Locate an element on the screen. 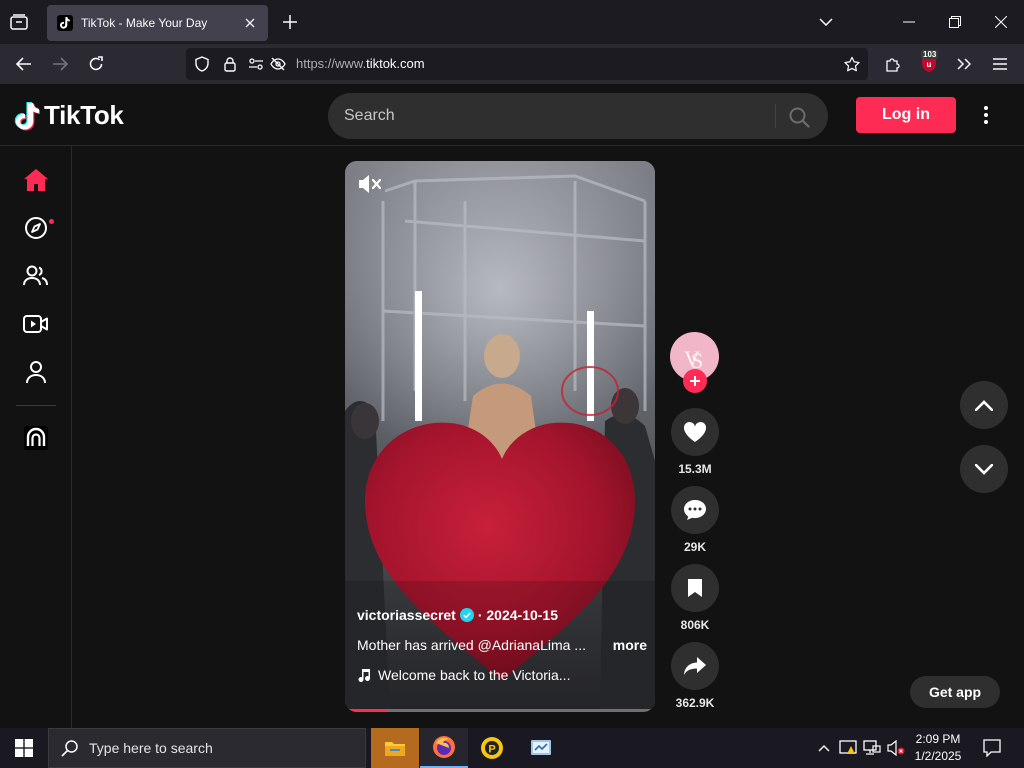  like-button is located at coordinates (695, 432).